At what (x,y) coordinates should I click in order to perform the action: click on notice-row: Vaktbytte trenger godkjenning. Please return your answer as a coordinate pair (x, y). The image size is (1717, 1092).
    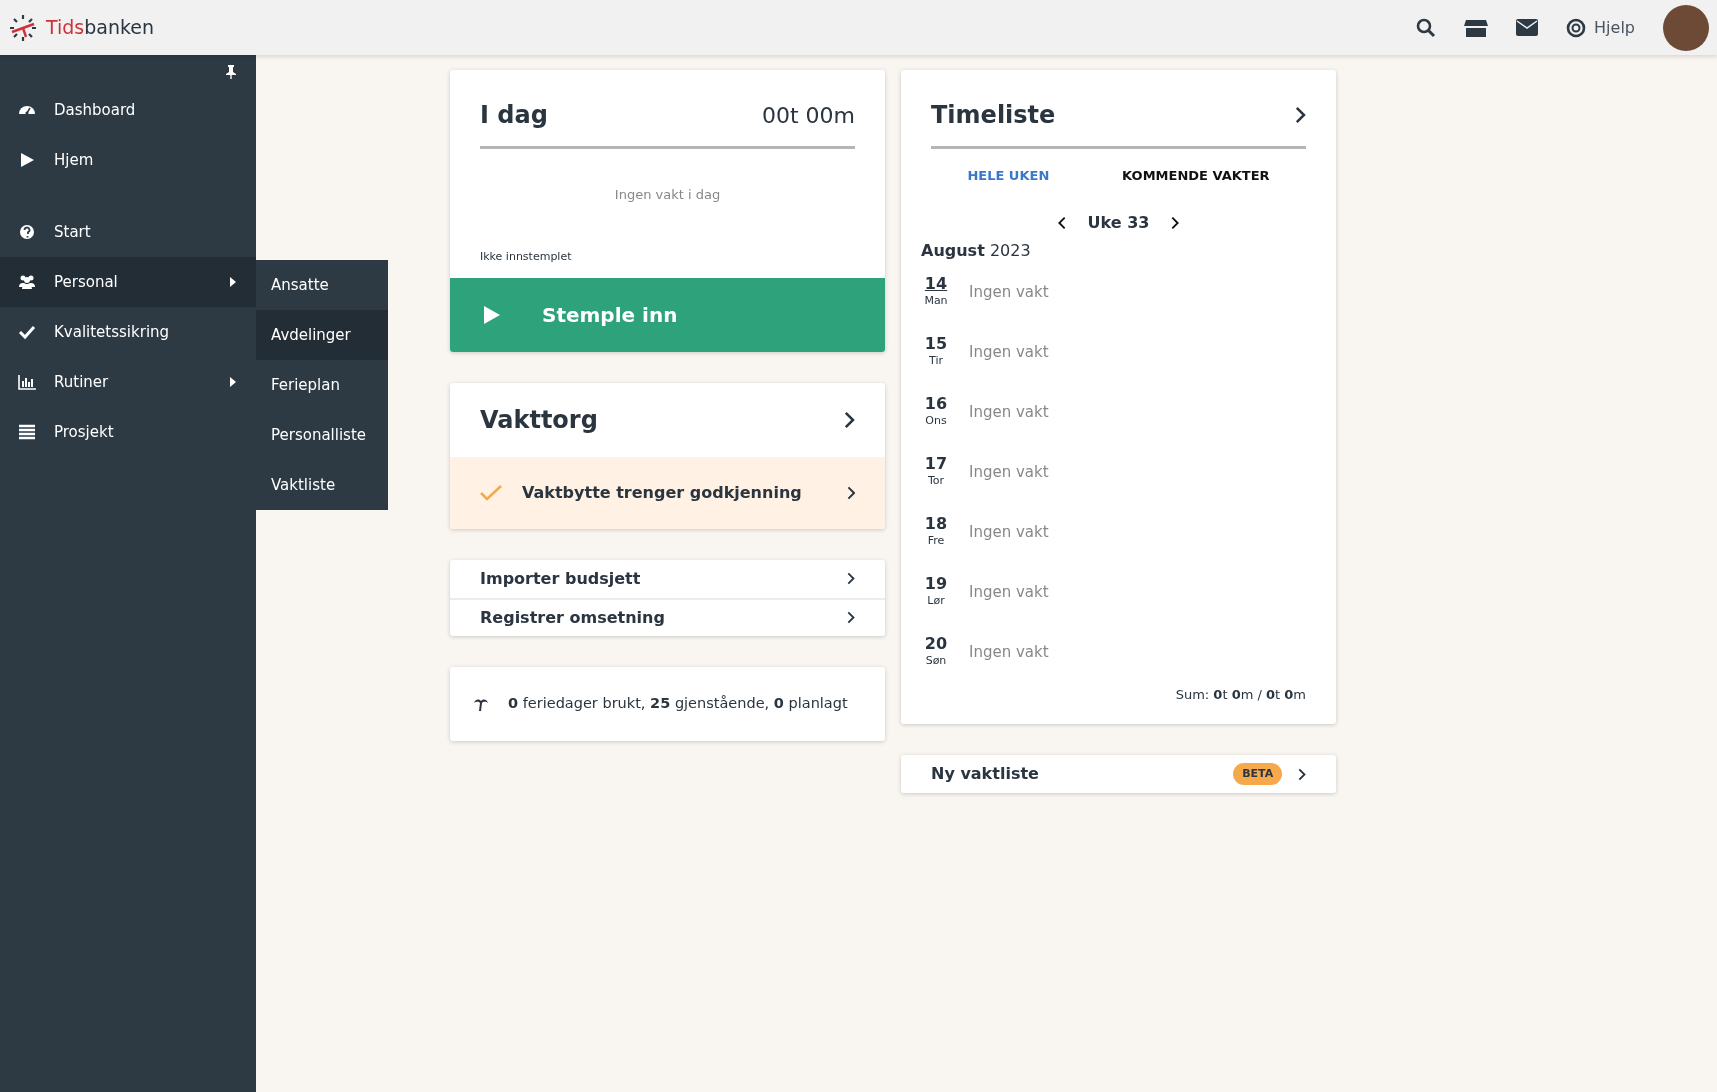
    Looking at the image, I should click on (667, 492).